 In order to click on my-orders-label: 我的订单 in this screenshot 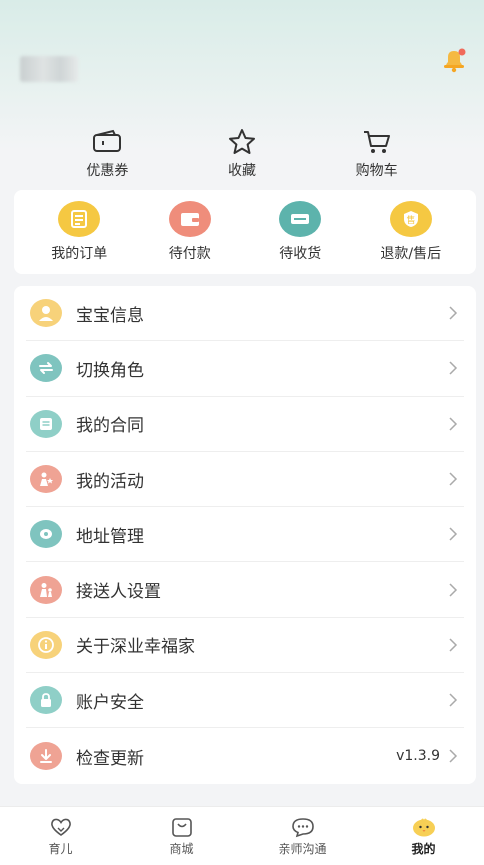, I will do `click(79, 254)`.